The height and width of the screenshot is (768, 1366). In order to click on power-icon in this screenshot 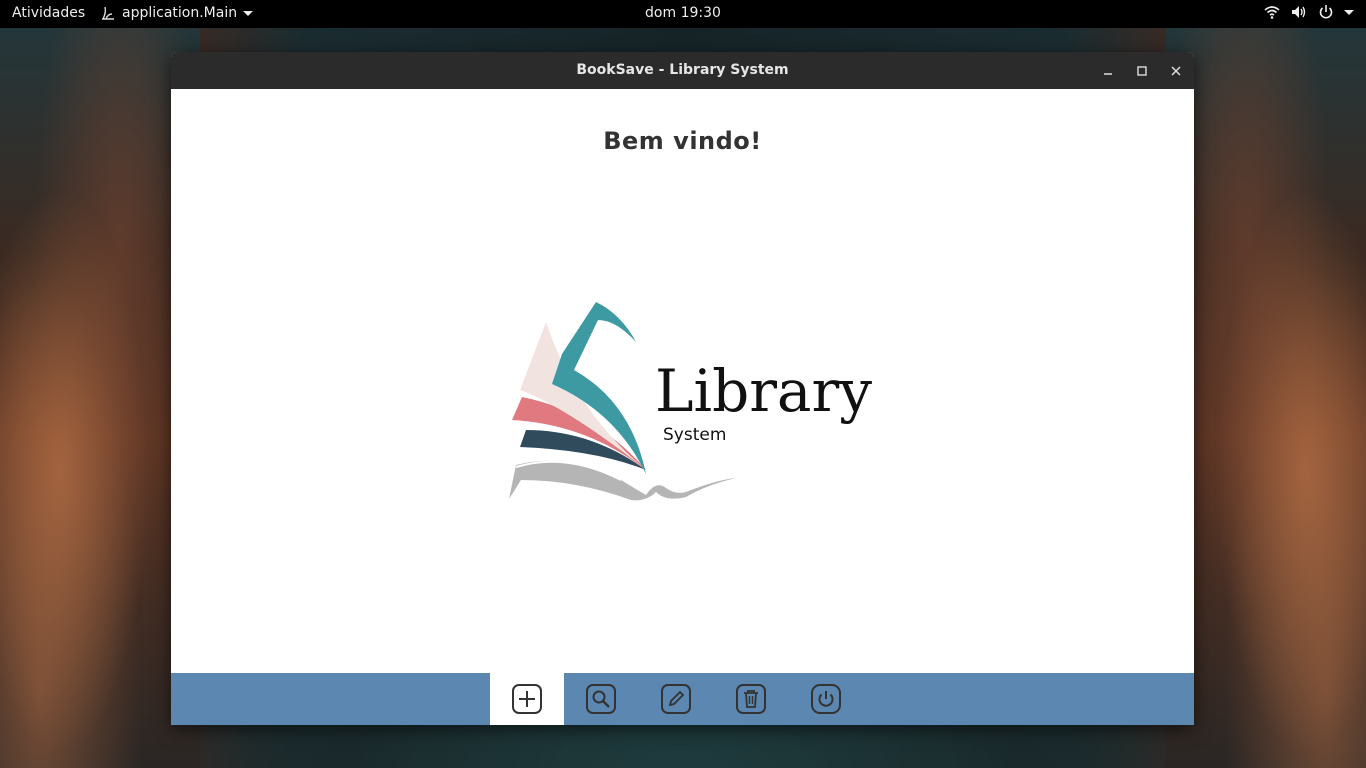, I will do `click(1326, 12)`.